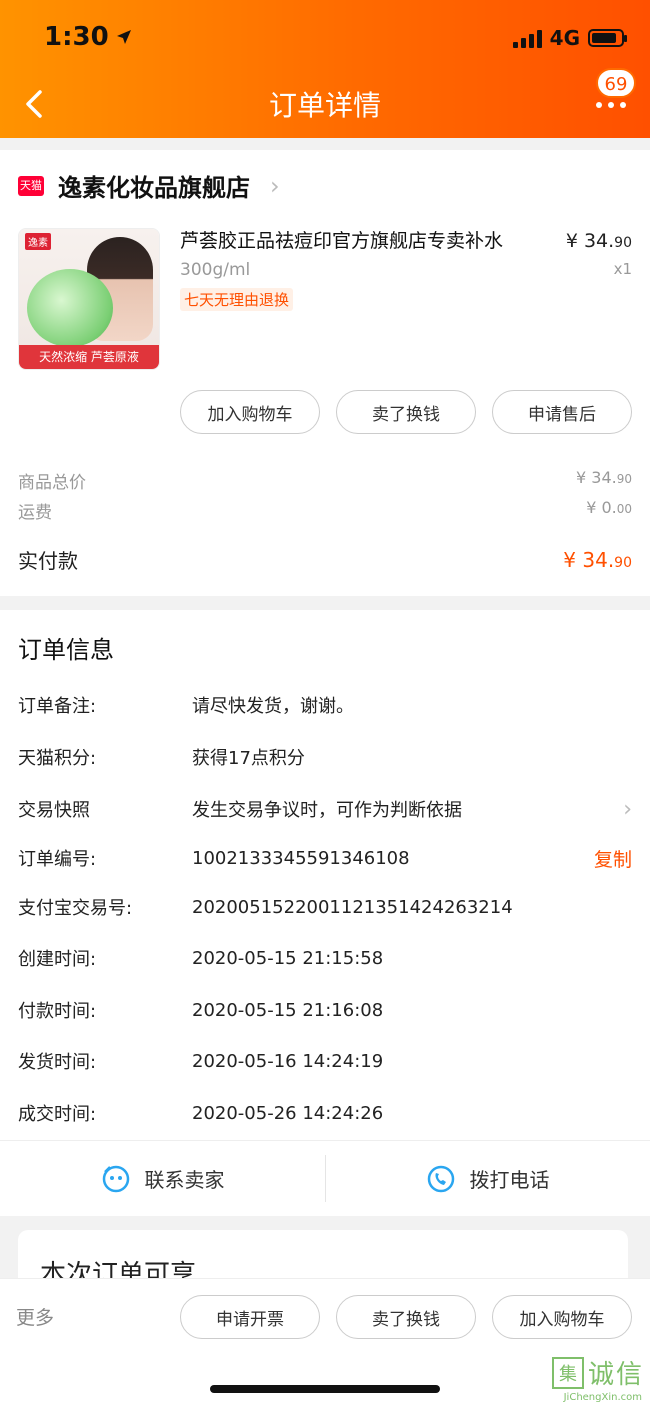 Image resolution: width=650 pixels, height=1406 pixels. I want to click on home-indicator, so click(325, 1389).